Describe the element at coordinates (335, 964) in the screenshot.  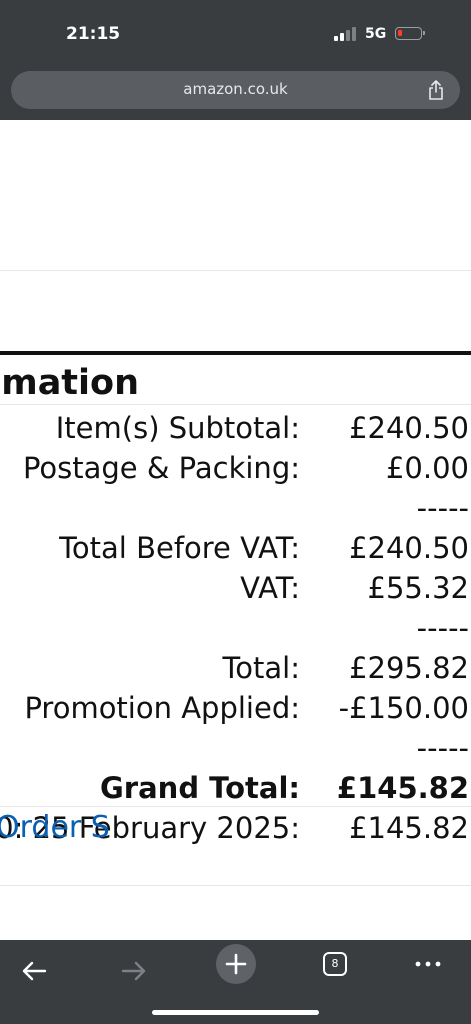
I see `tabs-button: 8` at that location.